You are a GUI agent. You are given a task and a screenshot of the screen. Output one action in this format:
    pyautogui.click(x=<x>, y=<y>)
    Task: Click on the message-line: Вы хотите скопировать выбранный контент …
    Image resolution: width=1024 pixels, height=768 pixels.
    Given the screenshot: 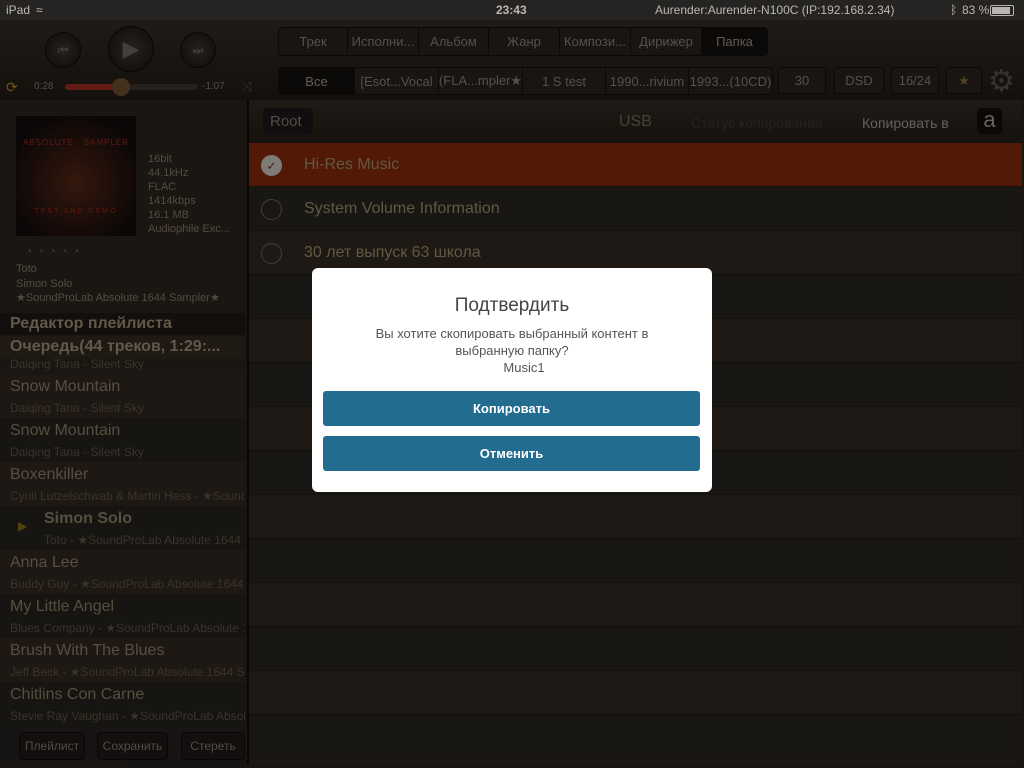 What is the action you would take?
    pyautogui.click(x=512, y=333)
    